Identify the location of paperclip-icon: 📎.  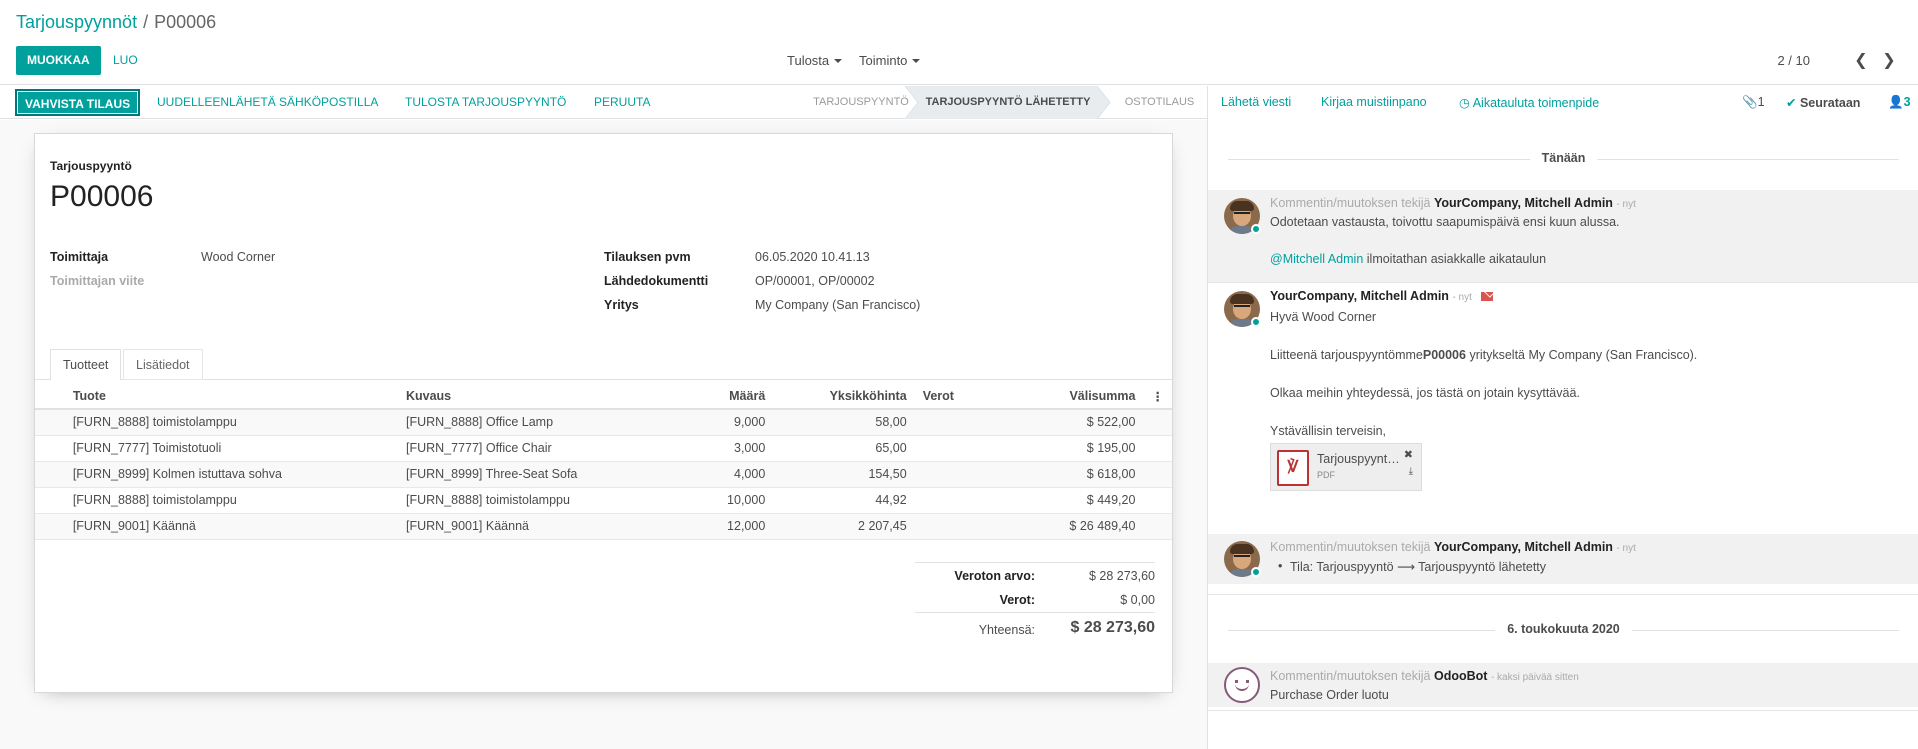
(1750, 102).